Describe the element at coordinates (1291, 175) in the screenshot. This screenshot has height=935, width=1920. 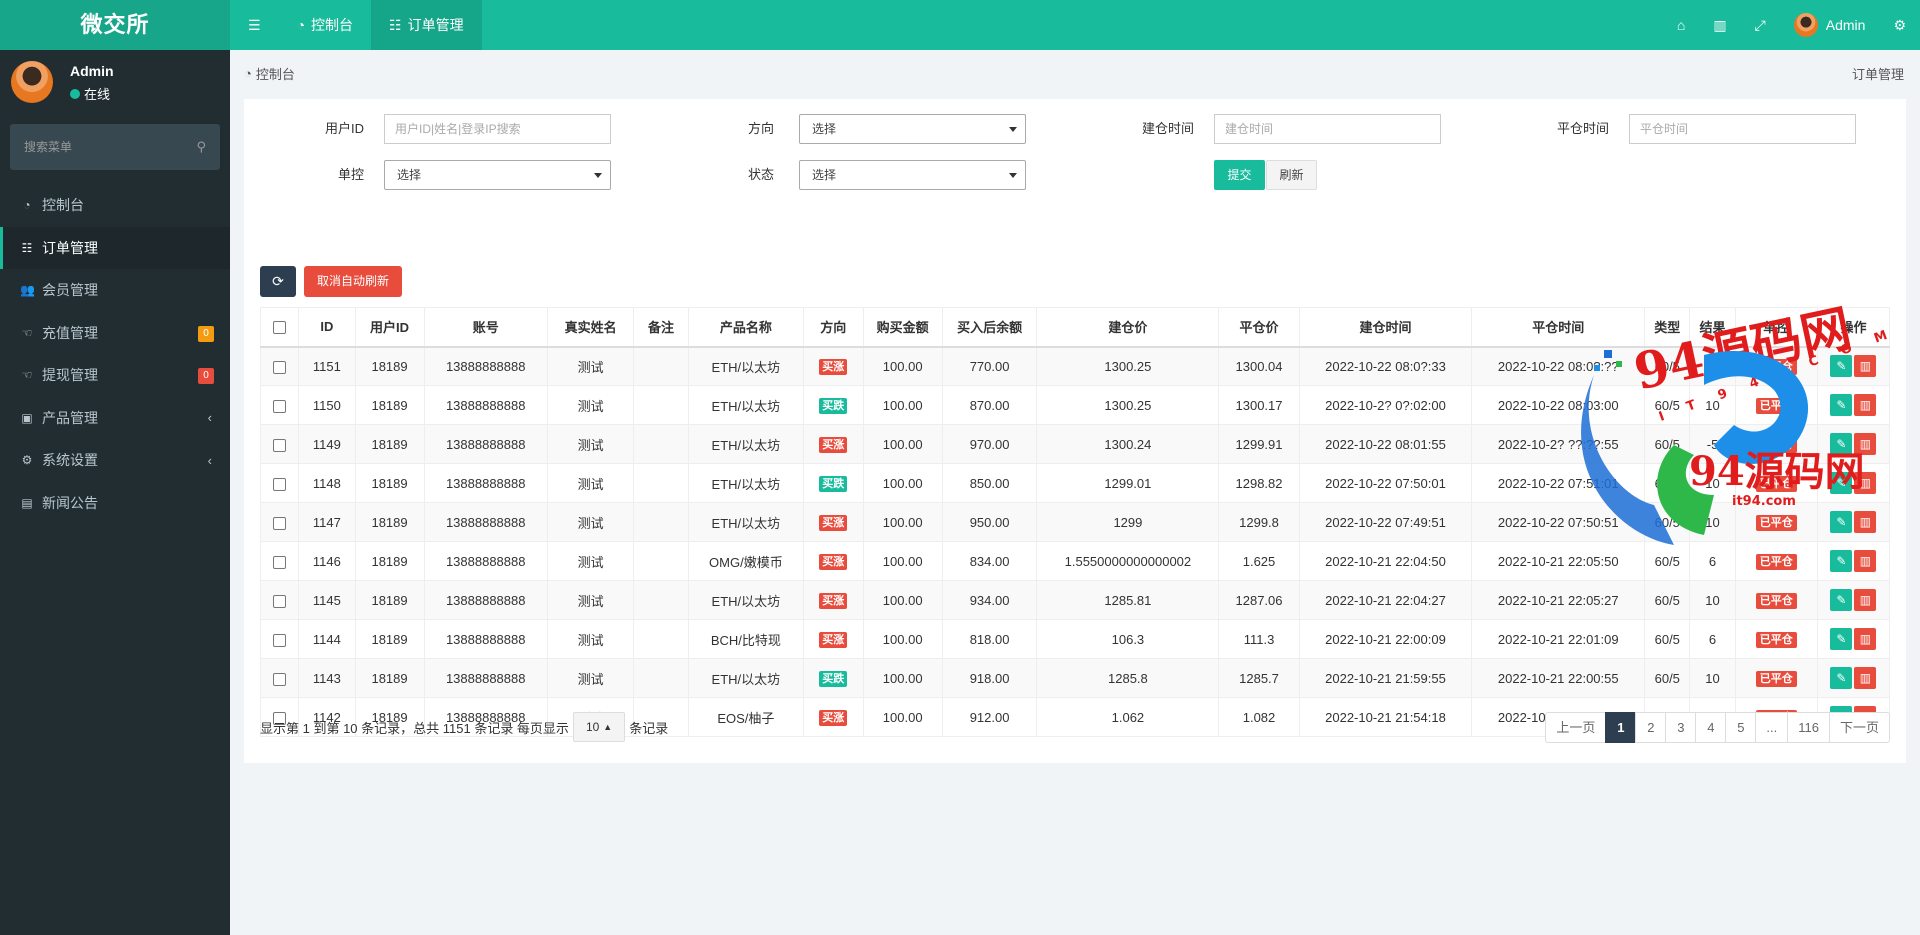
I see `reset-button: 刷新` at that location.